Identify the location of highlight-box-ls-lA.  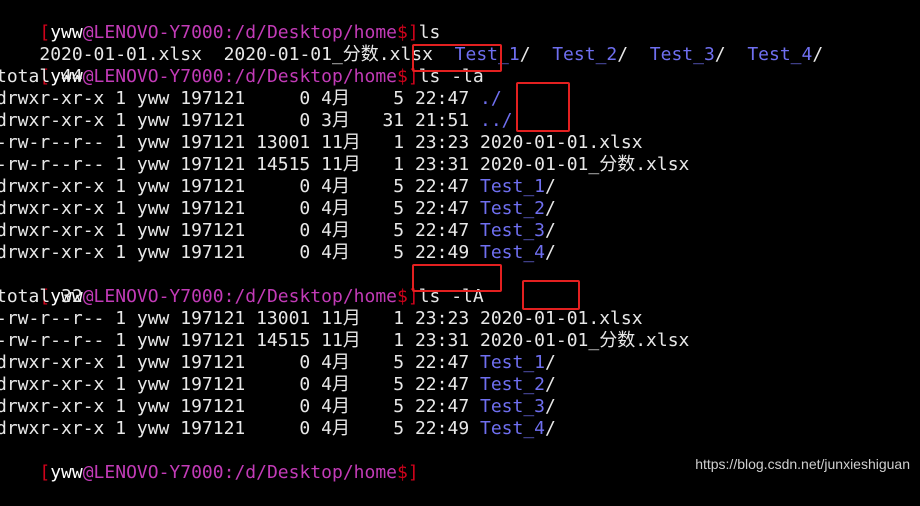
(457, 278).